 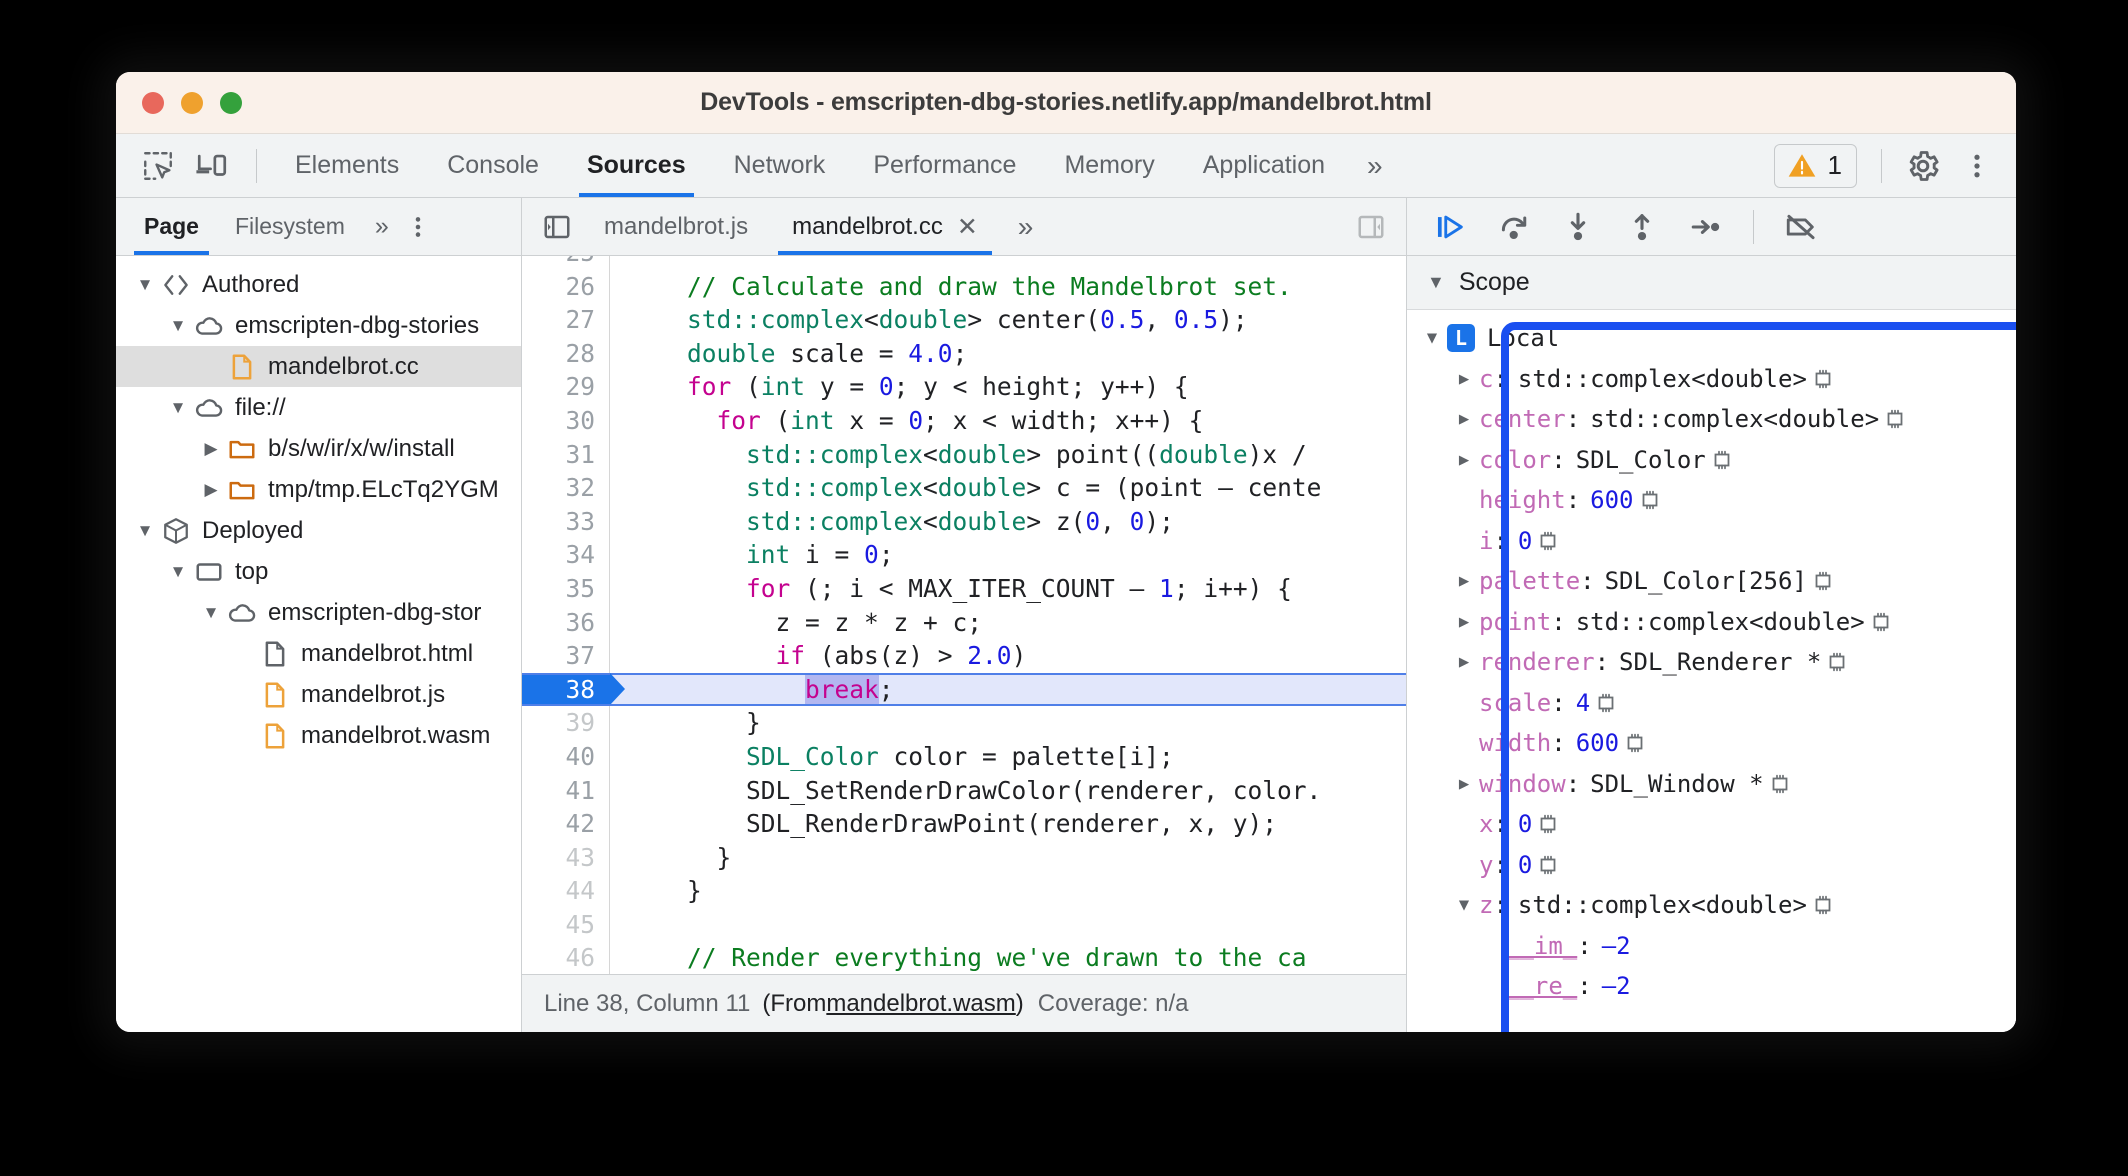 What do you see at coordinates (1706, 227) in the screenshot?
I see `step-icon` at bounding box center [1706, 227].